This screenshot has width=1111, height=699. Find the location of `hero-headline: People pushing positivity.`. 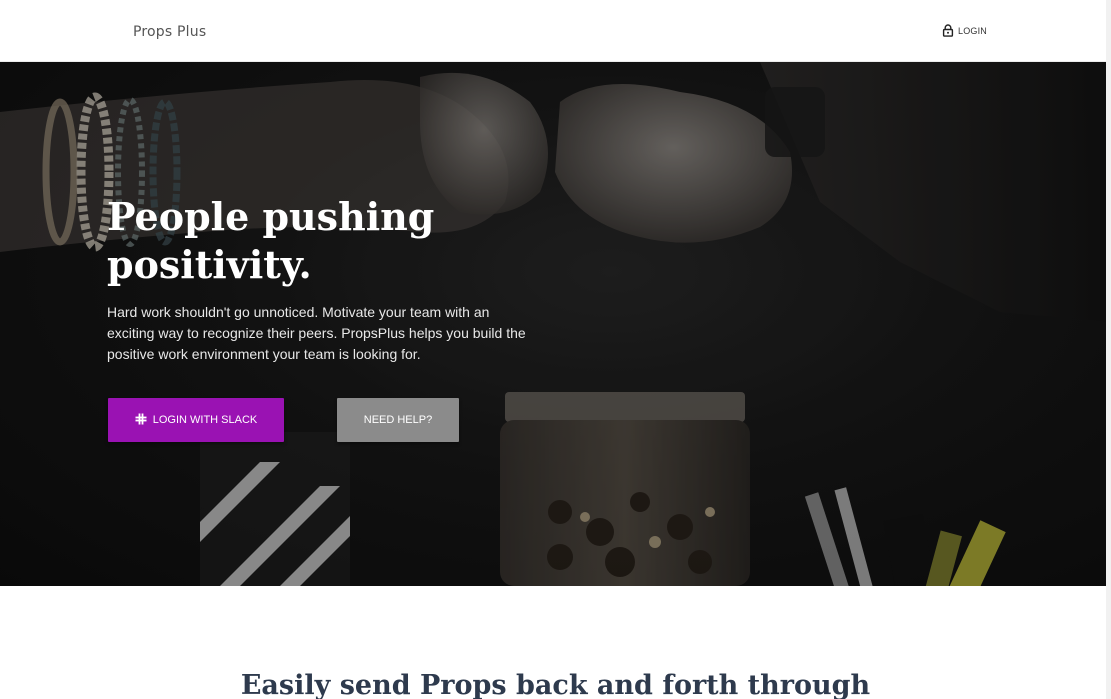

hero-headline: People pushing positivity. is located at coordinates (337, 241).